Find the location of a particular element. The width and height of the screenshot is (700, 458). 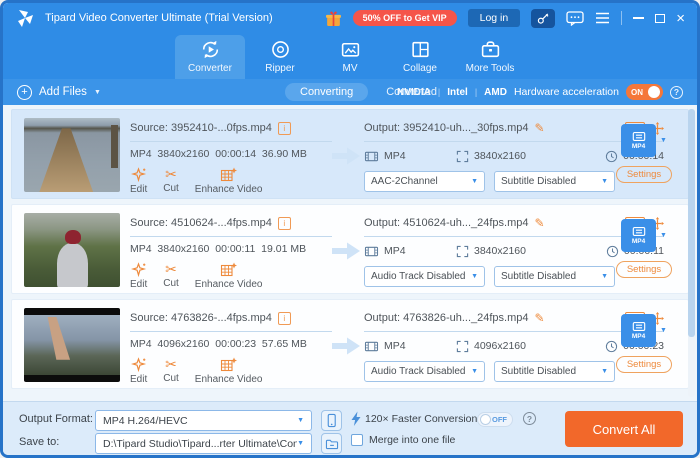

open-folder-button is located at coordinates (331, 443).